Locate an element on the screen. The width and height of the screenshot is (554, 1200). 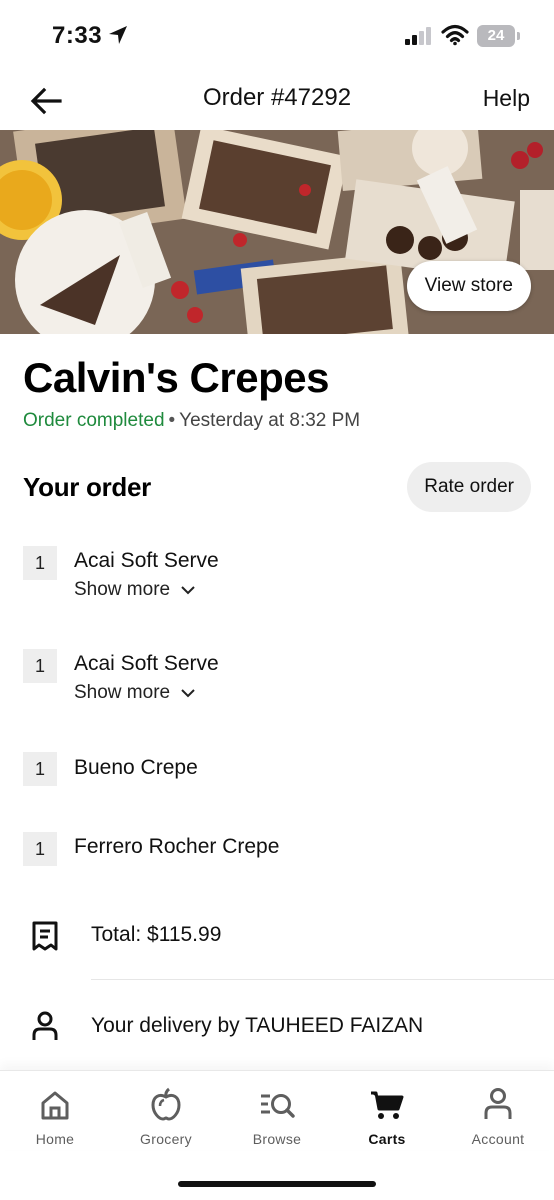
tab-browse: Browse is located at coordinates (277, 1116).